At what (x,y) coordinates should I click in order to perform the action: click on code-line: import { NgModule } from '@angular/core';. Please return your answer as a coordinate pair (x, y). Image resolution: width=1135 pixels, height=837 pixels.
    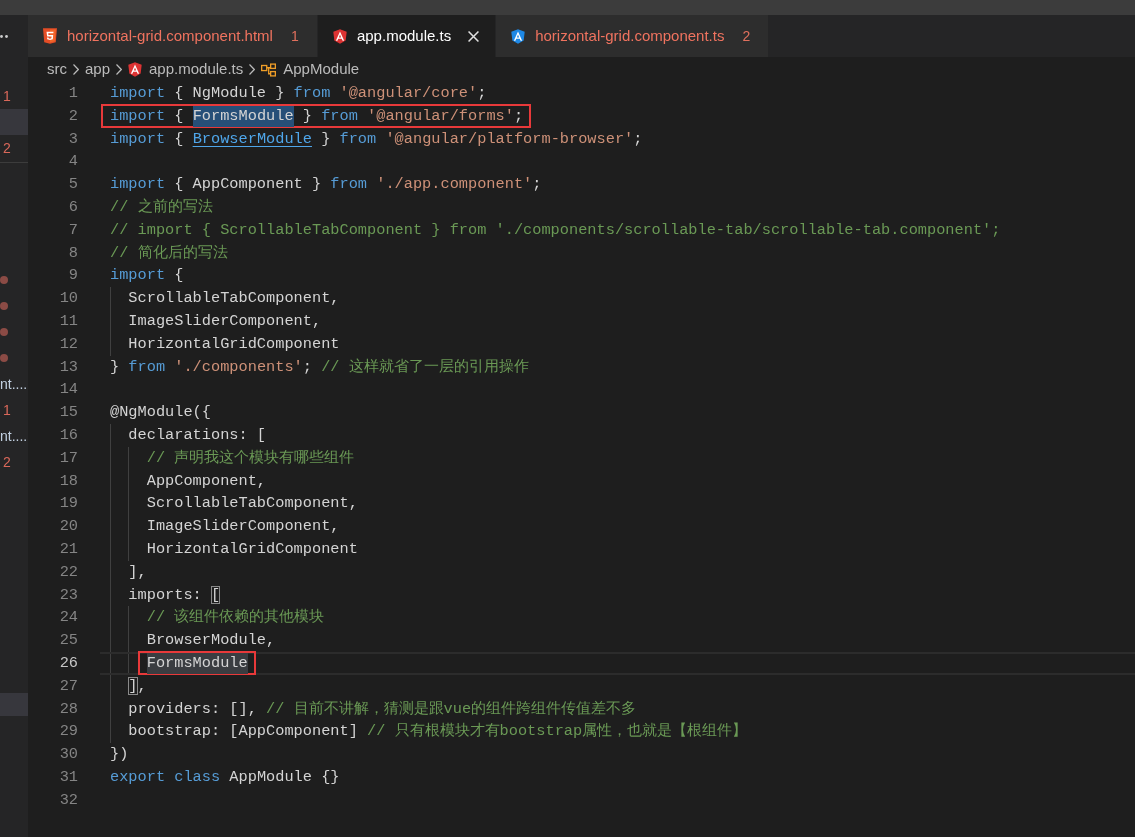
    Looking at the image, I should click on (298, 93).